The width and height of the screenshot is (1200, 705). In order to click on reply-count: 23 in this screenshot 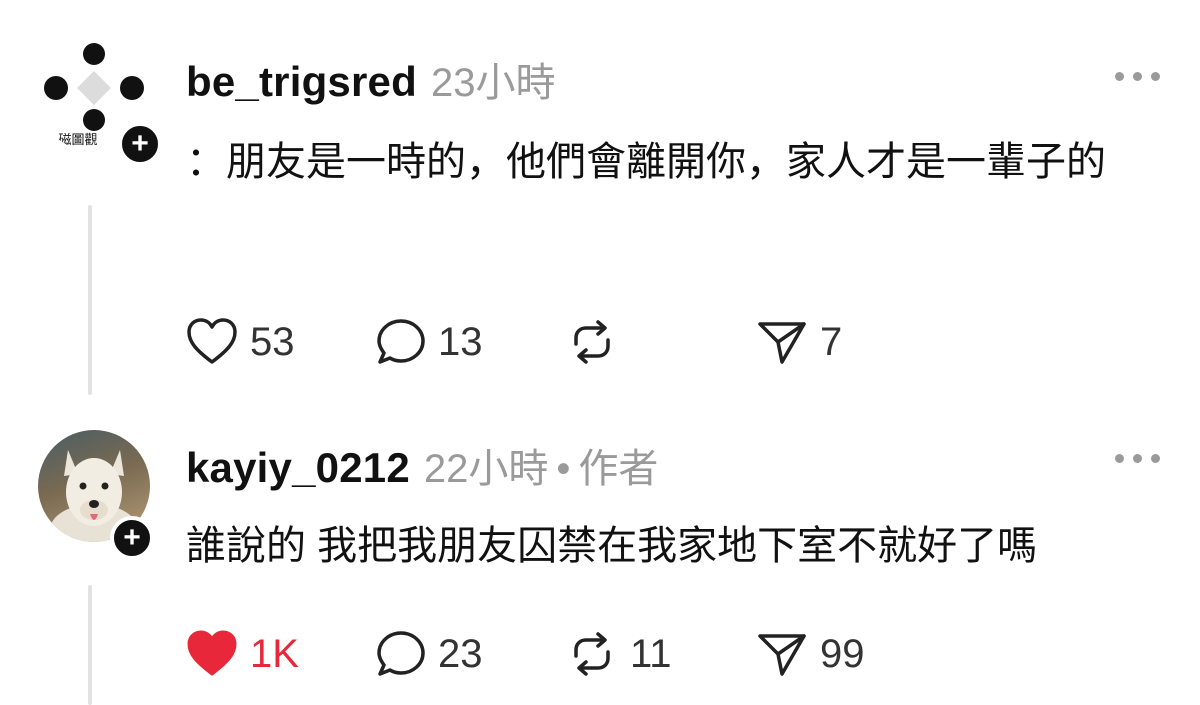, I will do `click(460, 653)`.